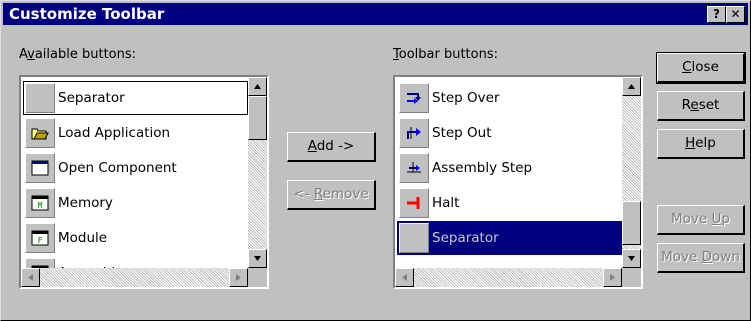 Image resolution: width=751 pixels, height=321 pixels. What do you see at coordinates (414, 203) in the screenshot?
I see `halt-icon` at bounding box center [414, 203].